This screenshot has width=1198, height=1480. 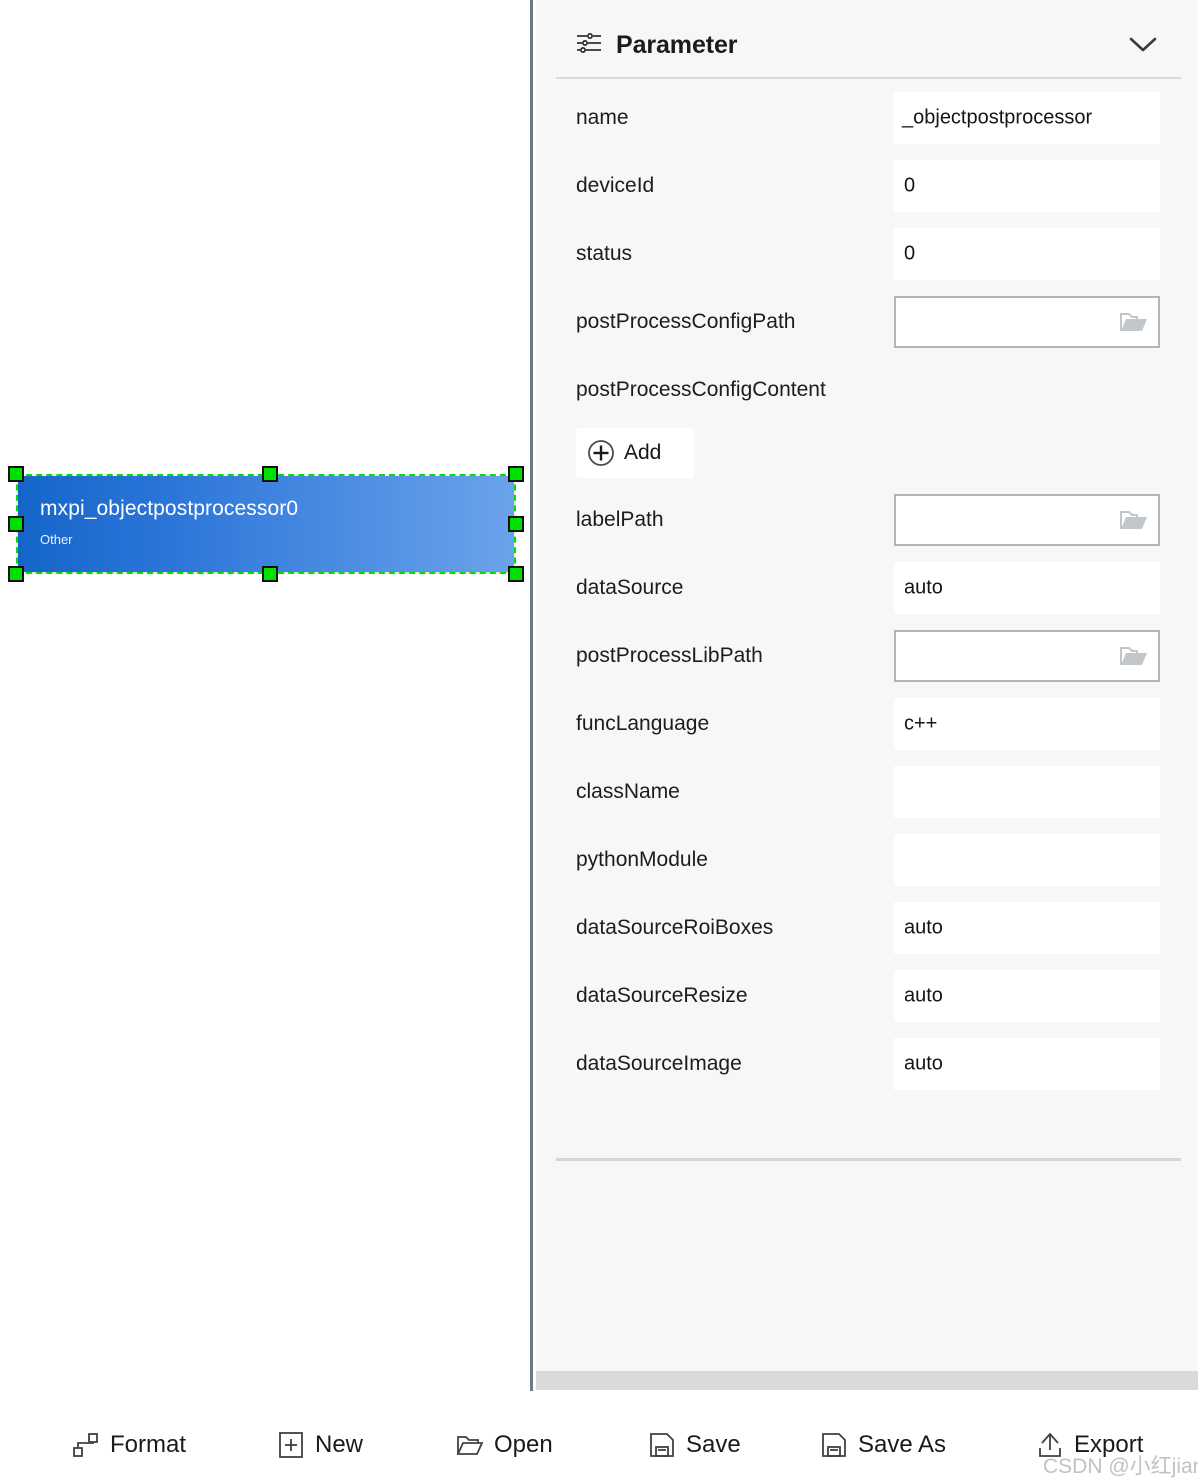 I want to click on export-button: Export, so click(x=1089, y=1445).